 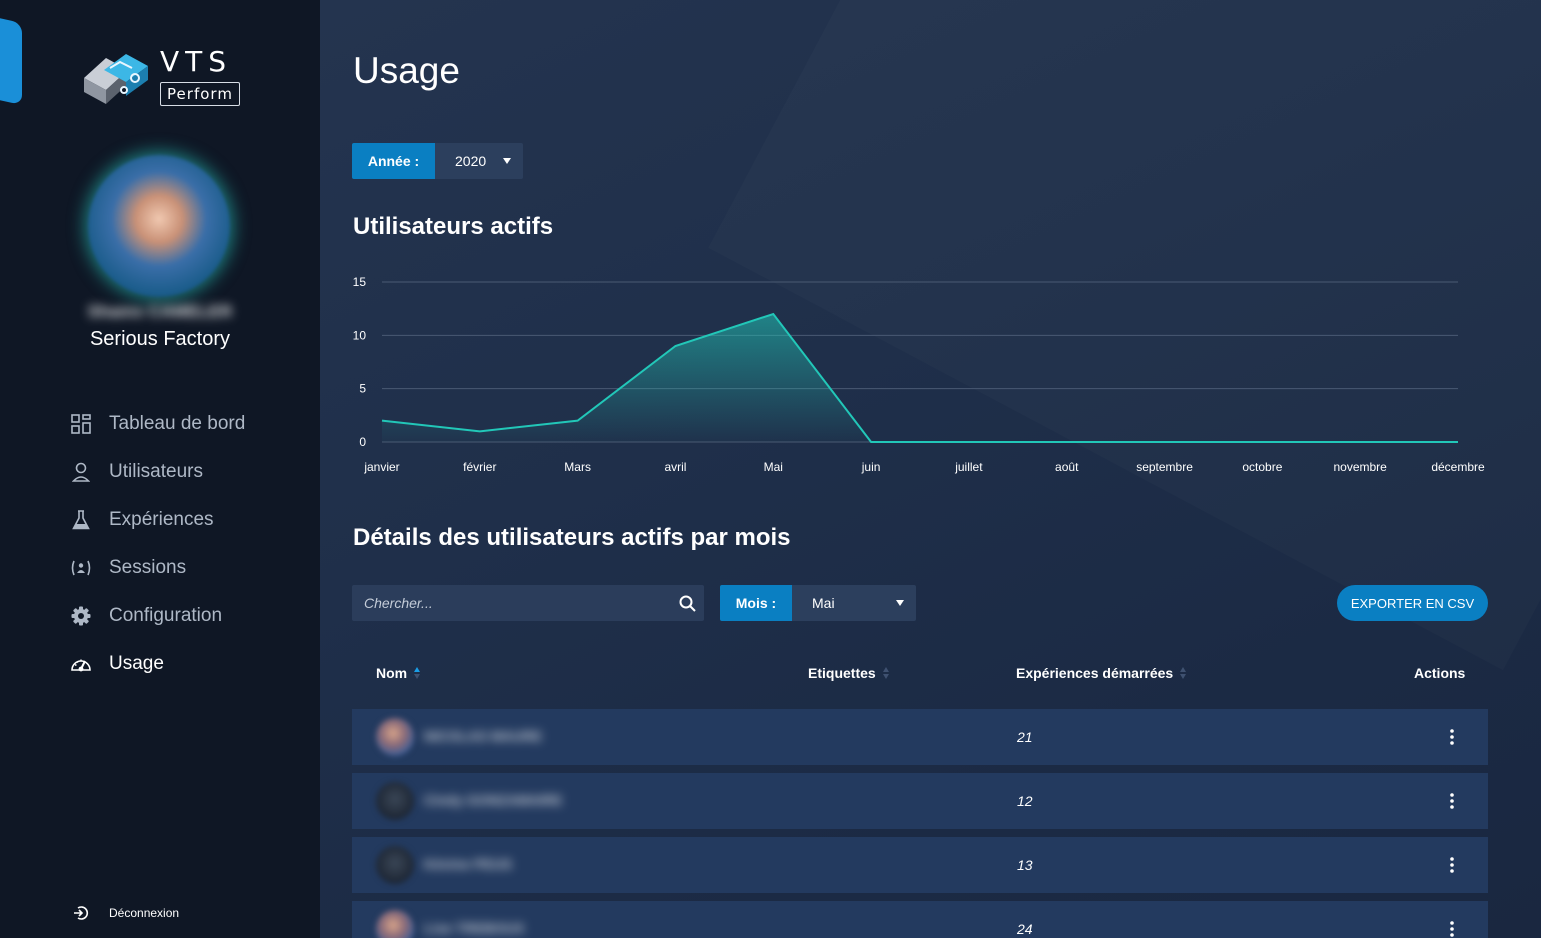 What do you see at coordinates (493, 800) in the screenshot?
I see `row-name: Cindy GONZAMAIRE` at bounding box center [493, 800].